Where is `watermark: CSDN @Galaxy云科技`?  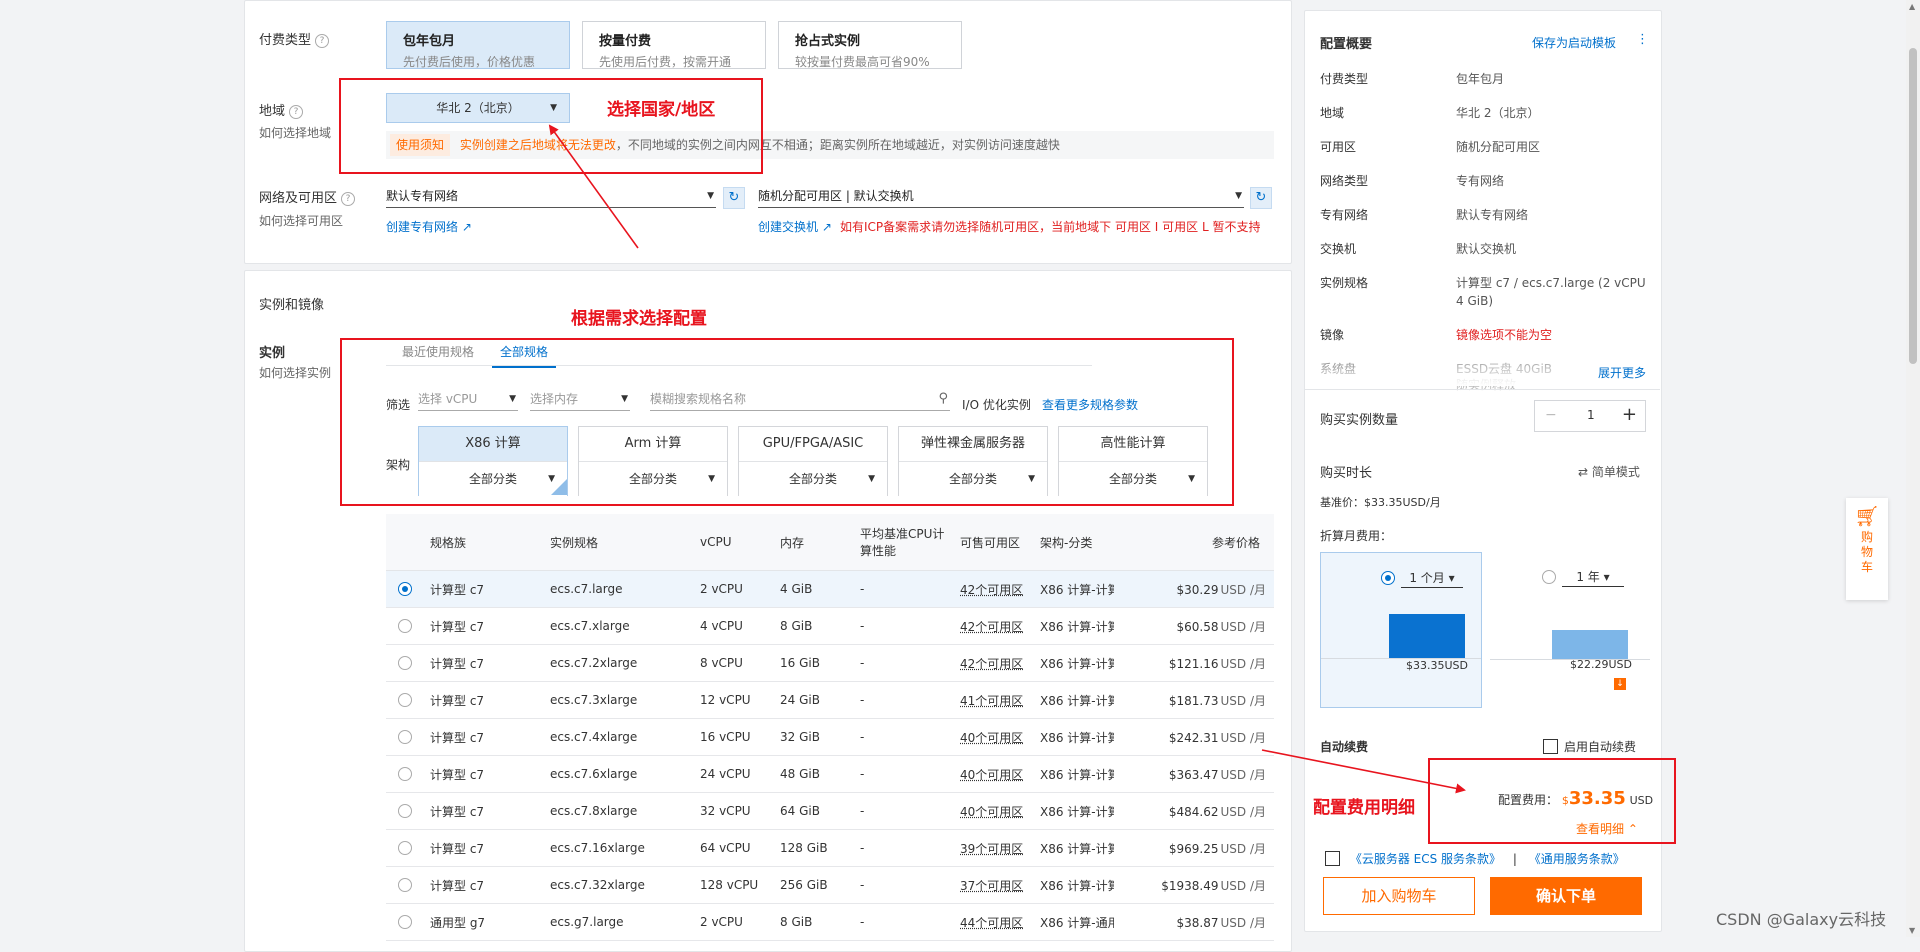 watermark: CSDN @Galaxy云科技 is located at coordinates (1801, 919).